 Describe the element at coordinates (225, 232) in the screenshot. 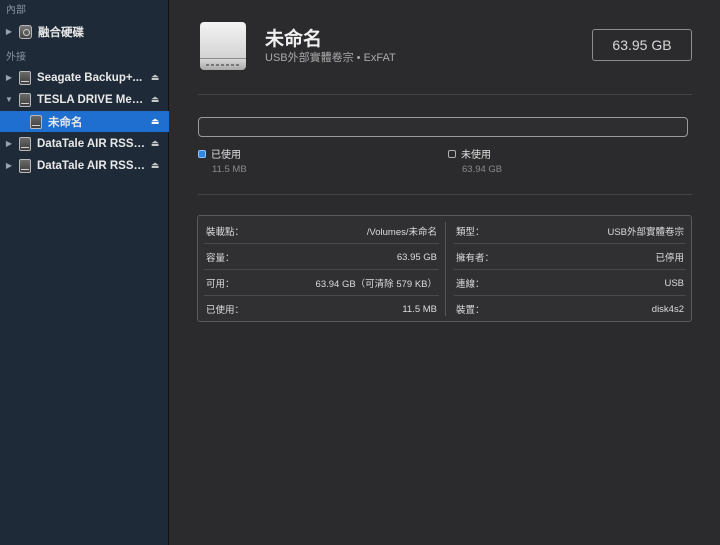

I see `info-key: 裝載點：` at that location.